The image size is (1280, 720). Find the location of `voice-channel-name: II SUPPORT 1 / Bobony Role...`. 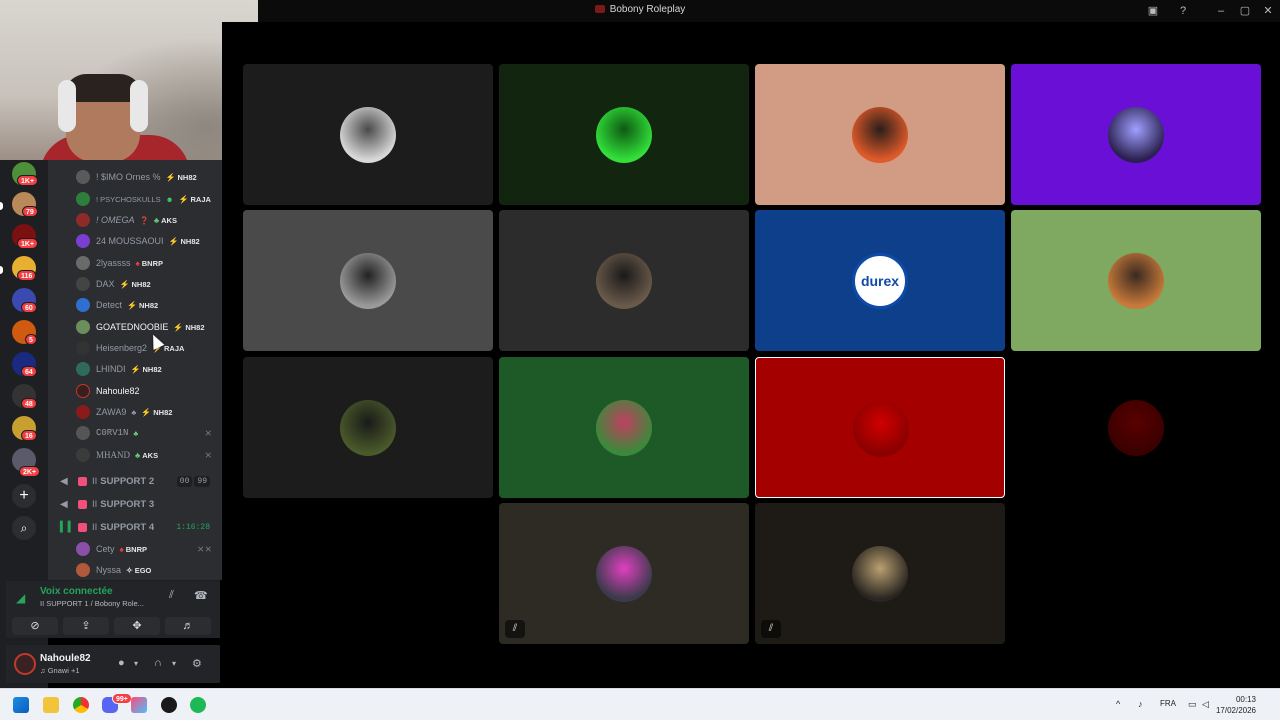

voice-channel-name: II SUPPORT 1 / Bobony Role... is located at coordinates (92, 603).